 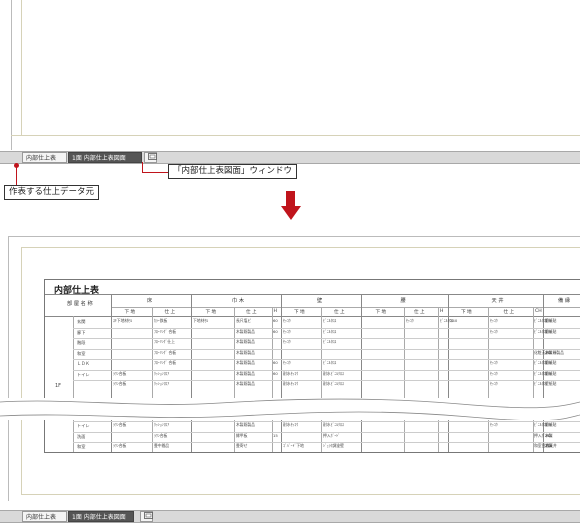 I want to click on sheet-inner-border-bottom, so click(x=295, y=135).